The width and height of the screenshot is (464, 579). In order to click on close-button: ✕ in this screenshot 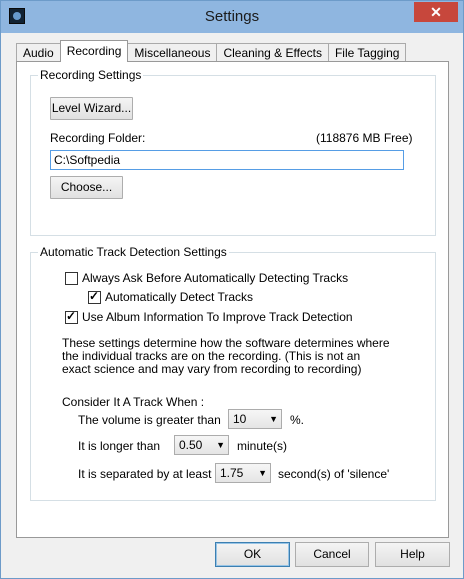, I will do `click(436, 12)`.